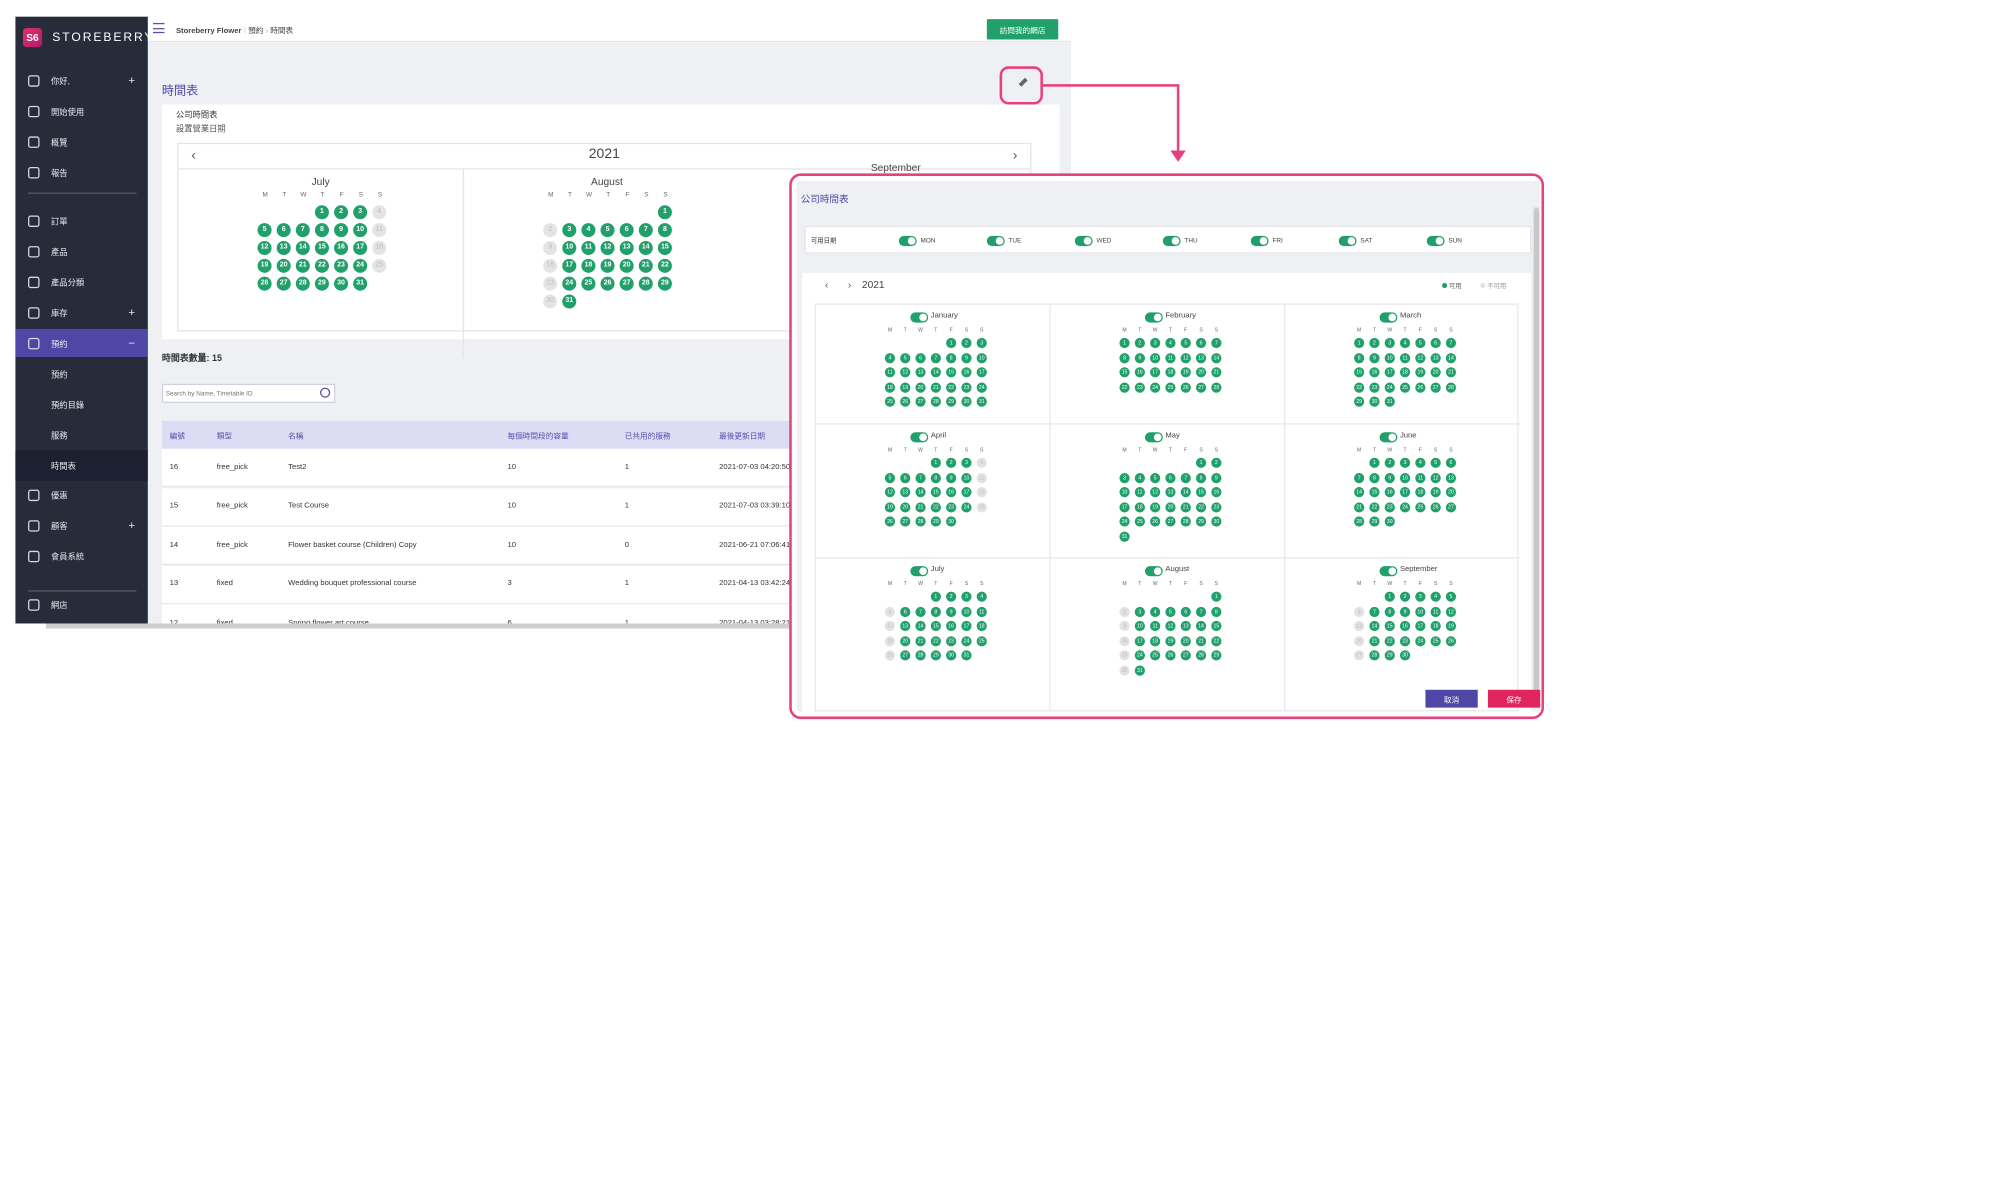 This screenshot has width=1999, height=1177. Describe the element at coordinates (81, 604) in the screenshot. I see `sidebar-item-12: 網店` at that location.